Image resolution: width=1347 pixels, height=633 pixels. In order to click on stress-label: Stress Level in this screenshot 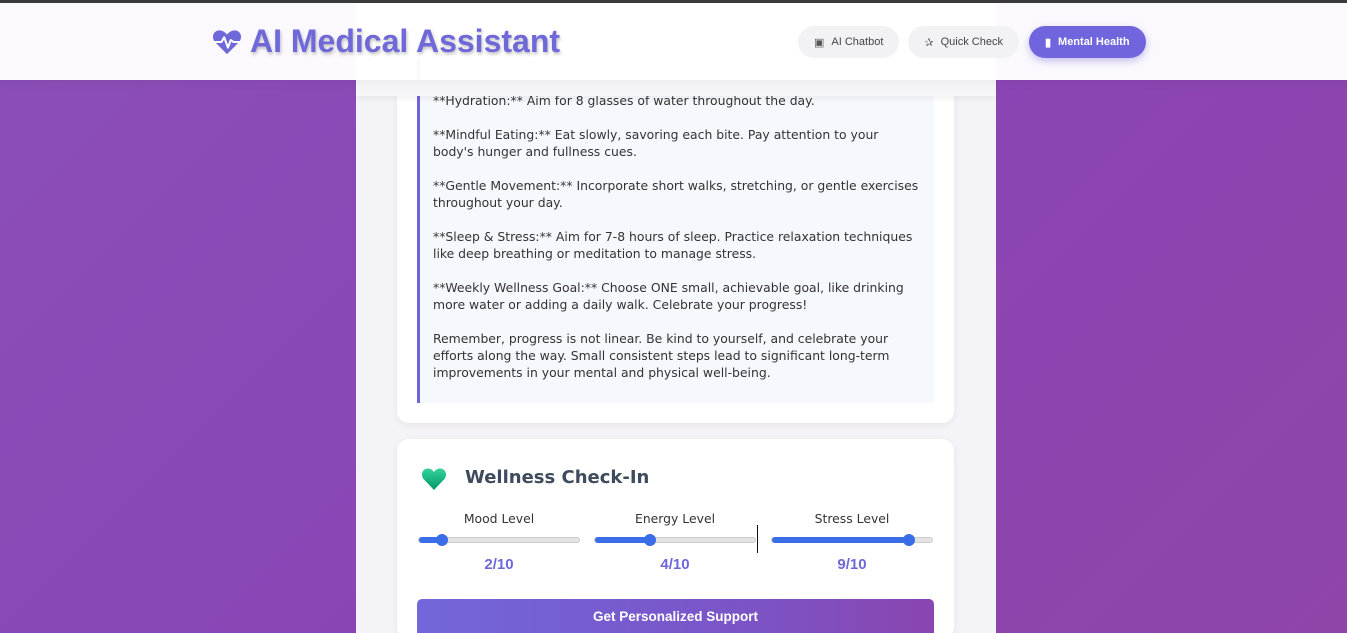, I will do `click(852, 518)`.